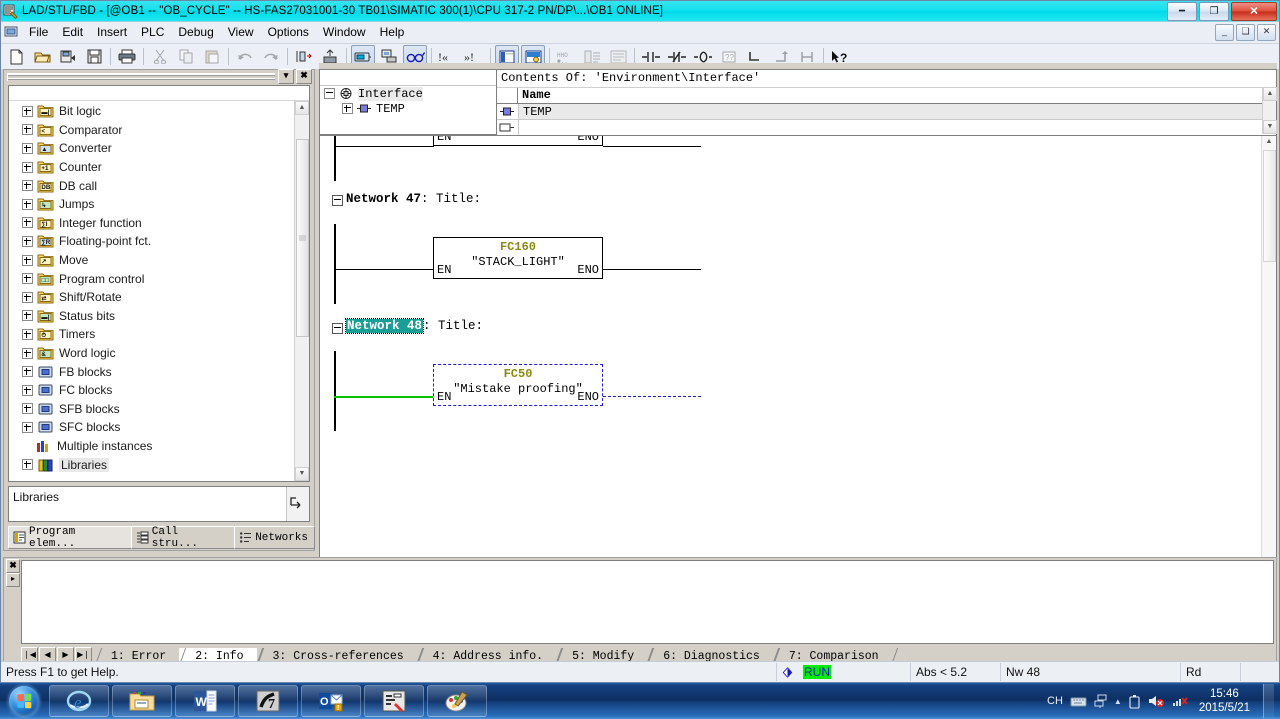 The width and height of the screenshot is (1280, 719). What do you see at coordinates (1155, 701) in the screenshot?
I see `volume-muted-icon` at bounding box center [1155, 701].